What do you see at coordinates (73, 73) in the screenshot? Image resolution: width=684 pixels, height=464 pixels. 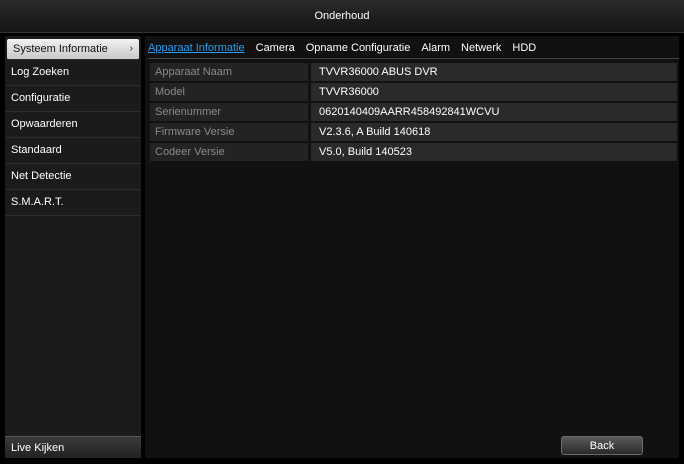 I see `sidebar-item-log-zoeken: Log Zoeken` at bounding box center [73, 73].